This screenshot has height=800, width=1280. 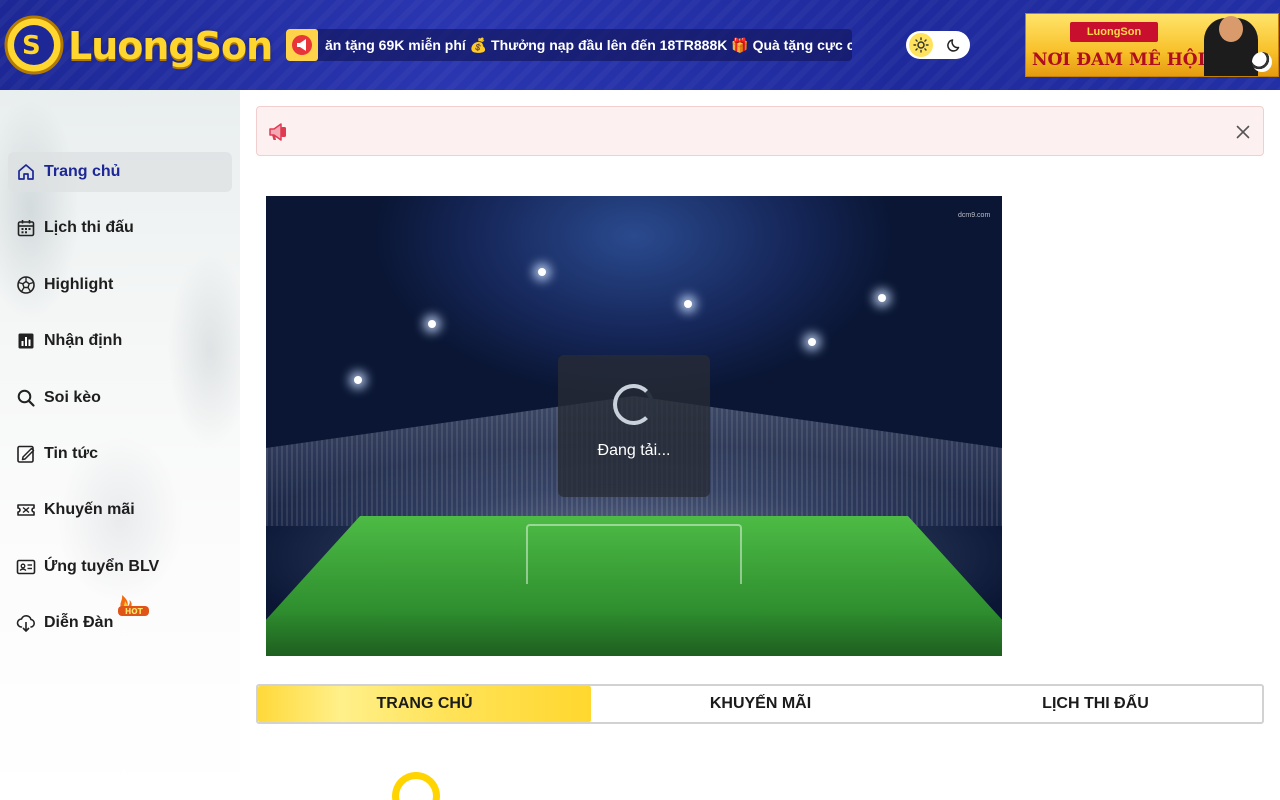 I want to click on hot-badge-icon: HOT, so click(x=133, y=605).